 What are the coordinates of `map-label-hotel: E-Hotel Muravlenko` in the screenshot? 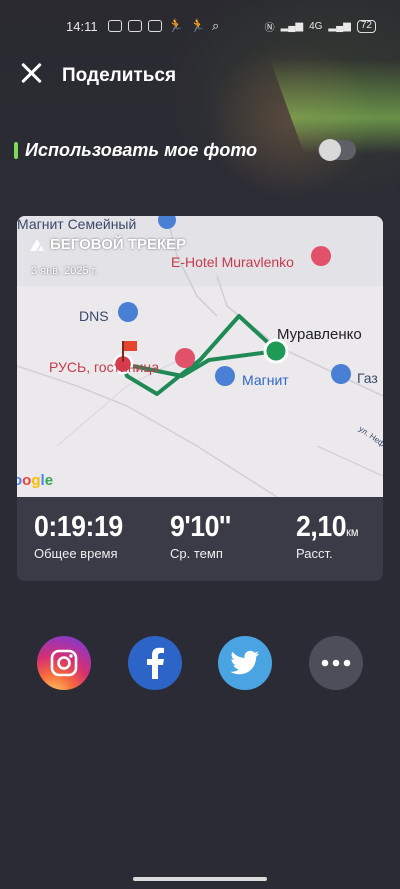 It's located at (232, 262).